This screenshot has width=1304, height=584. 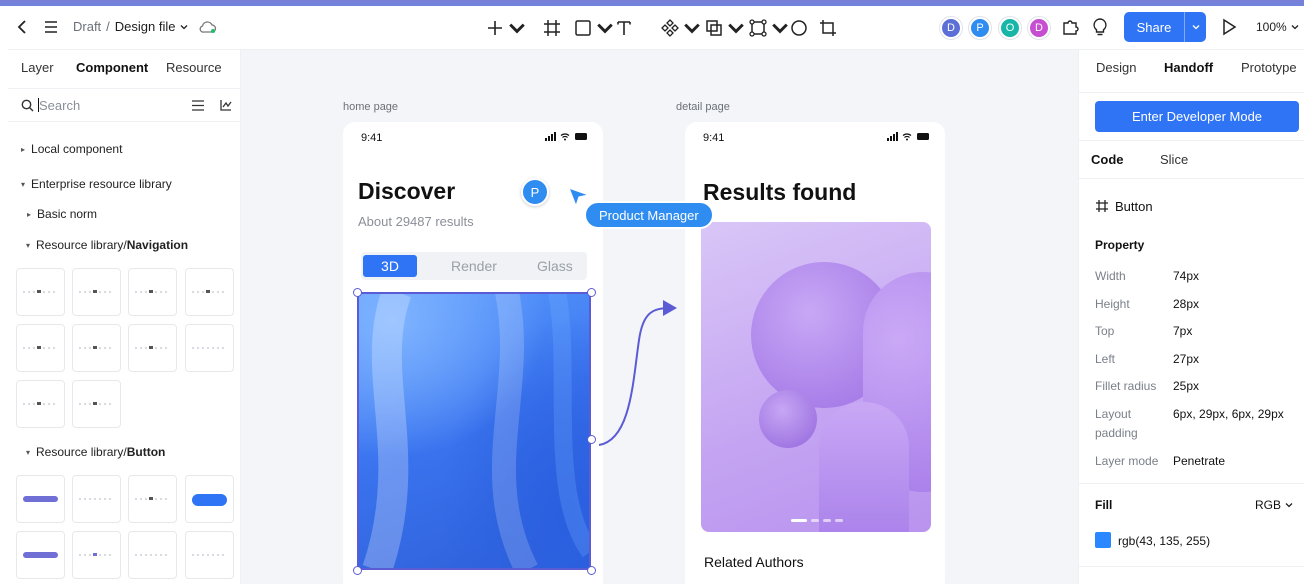 What do you see at coordinates (145, 26) in the screenshot?
I see `breadcrumb-file: Design file` at bounding box center [145, 26].